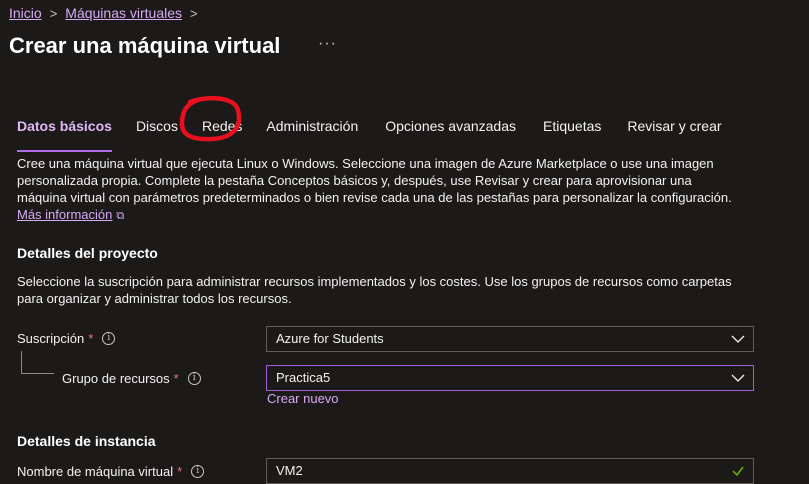 This screenshot has height=484, width=809. I want to click on tab-discos: Discos, so click(157, 129).